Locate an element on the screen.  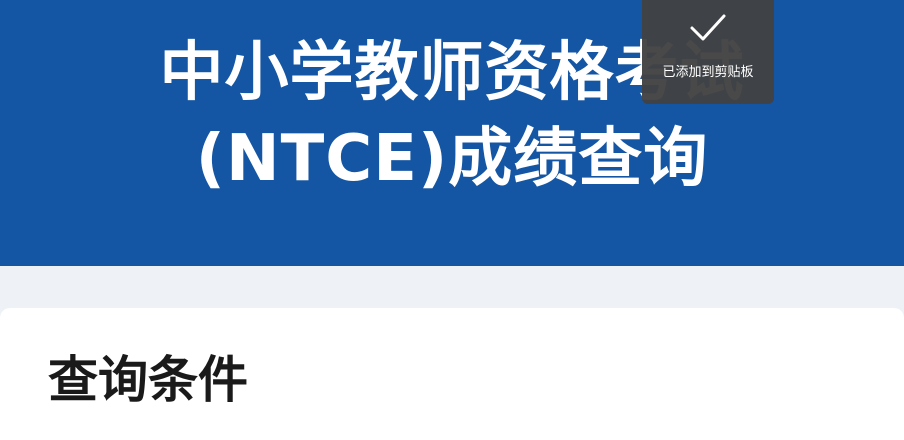
toast-message: 已添加到剪贴板 is located at coordinates (708, 72).